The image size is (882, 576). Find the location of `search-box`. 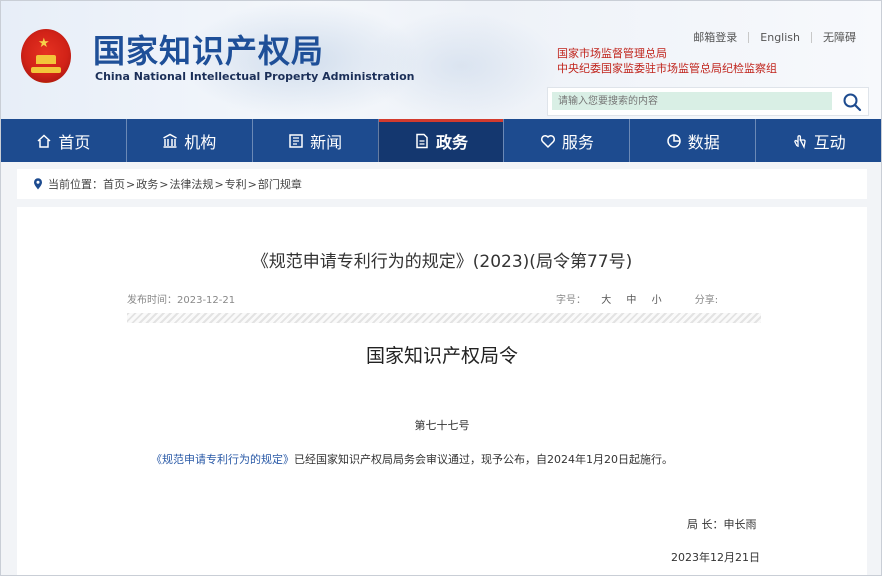

search-box is located at coordinates (708, 101).